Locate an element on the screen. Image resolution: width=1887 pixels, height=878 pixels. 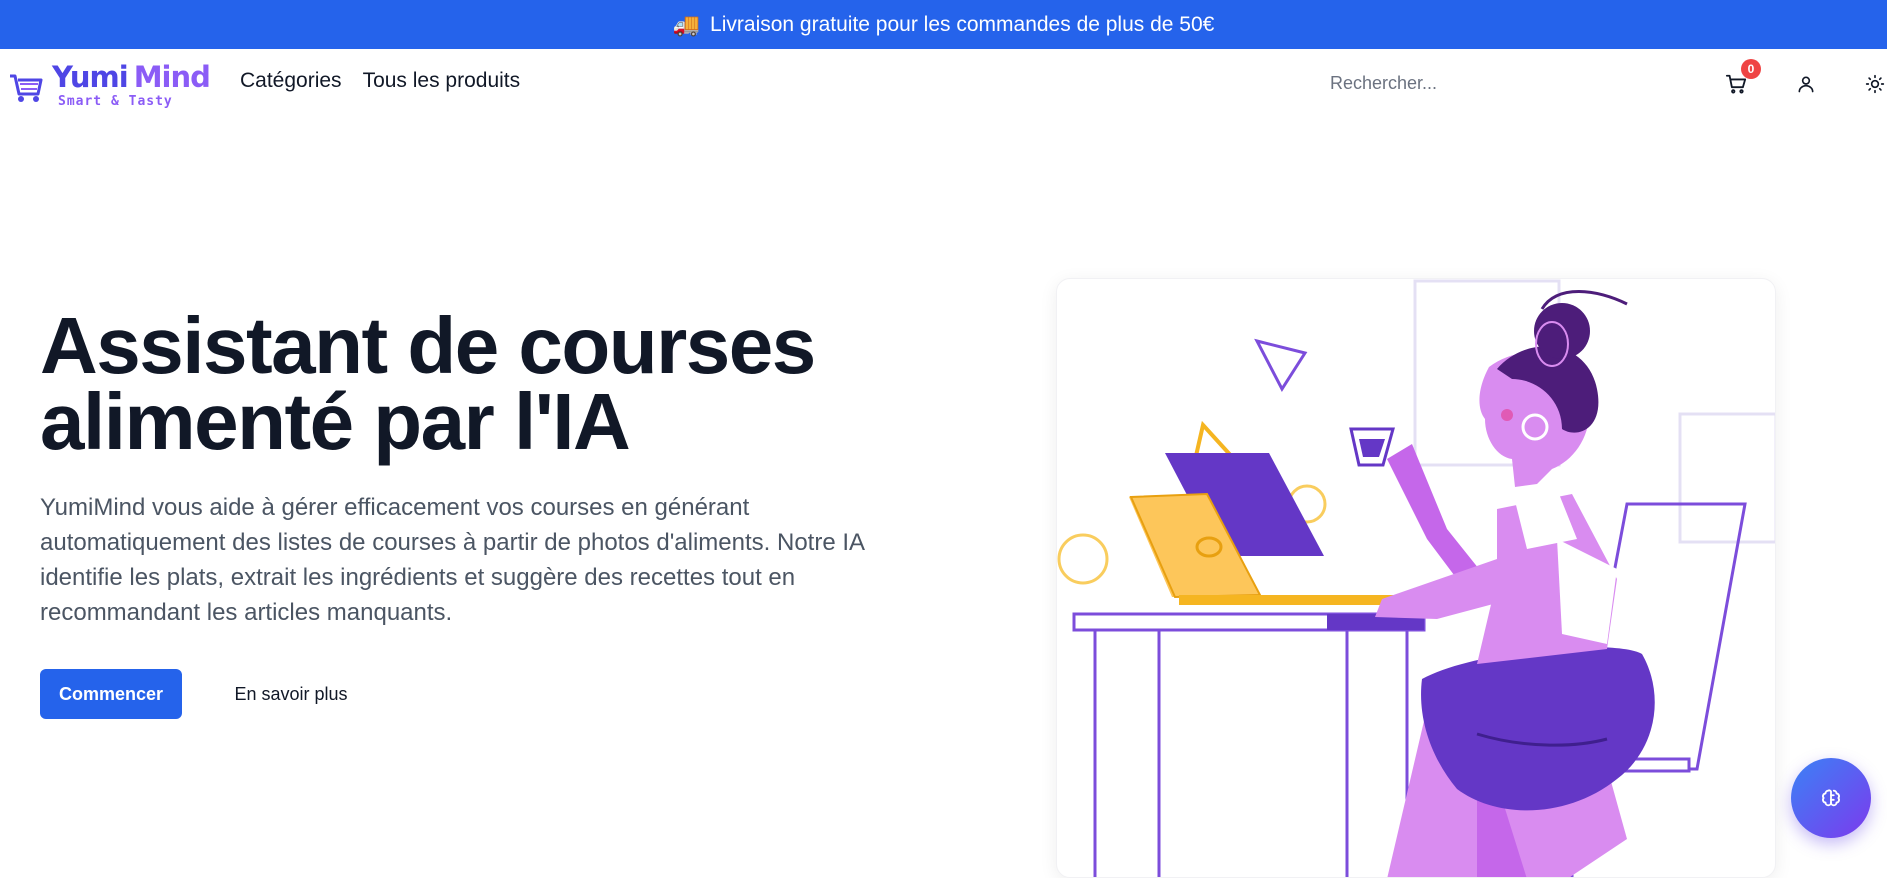
sun-icon is located at coordinates (1875, 84).